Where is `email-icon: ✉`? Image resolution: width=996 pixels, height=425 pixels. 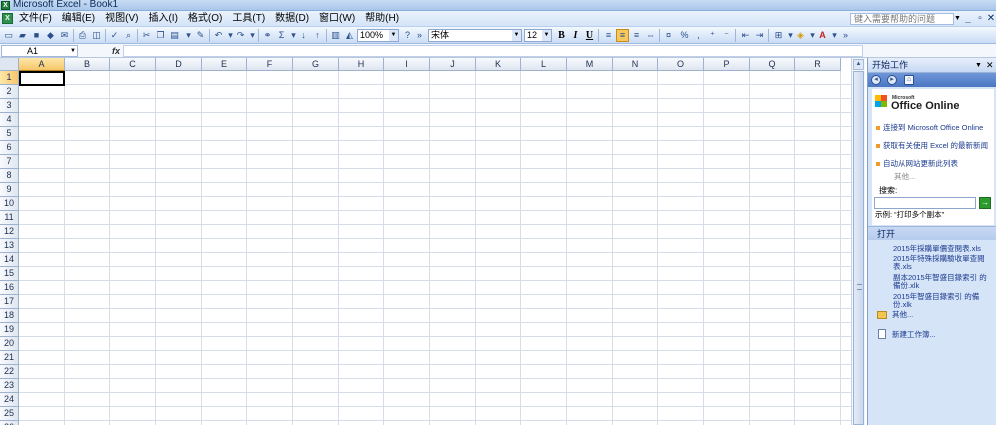 email-icon: ✉ is located at coordinates (64, 35).